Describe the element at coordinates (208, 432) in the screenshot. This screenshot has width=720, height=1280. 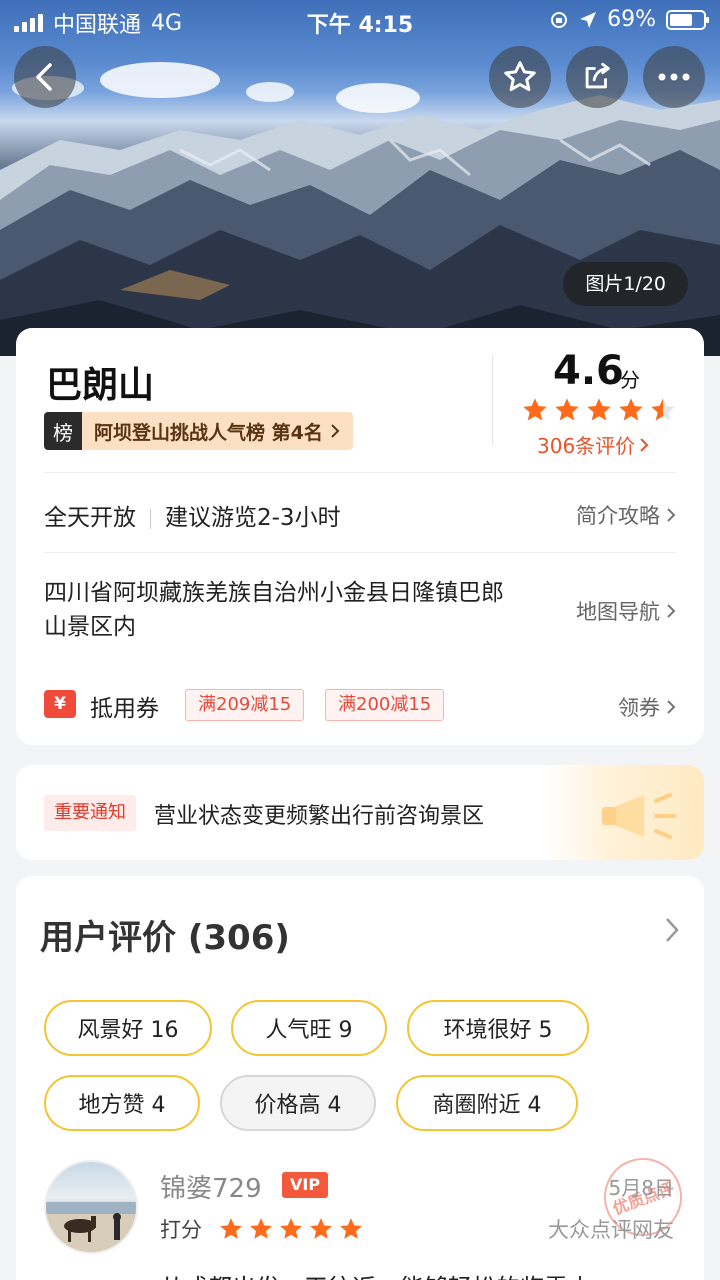
I see `rank-text: 阿坝登山挑战人气榜 第4名` at that location.